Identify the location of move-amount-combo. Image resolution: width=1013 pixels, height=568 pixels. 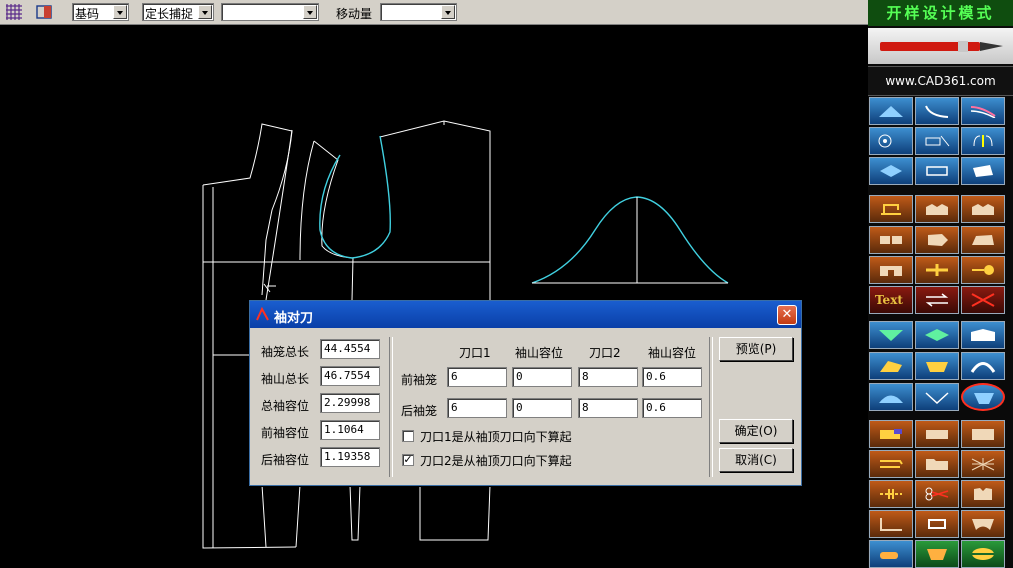
(418, 12).